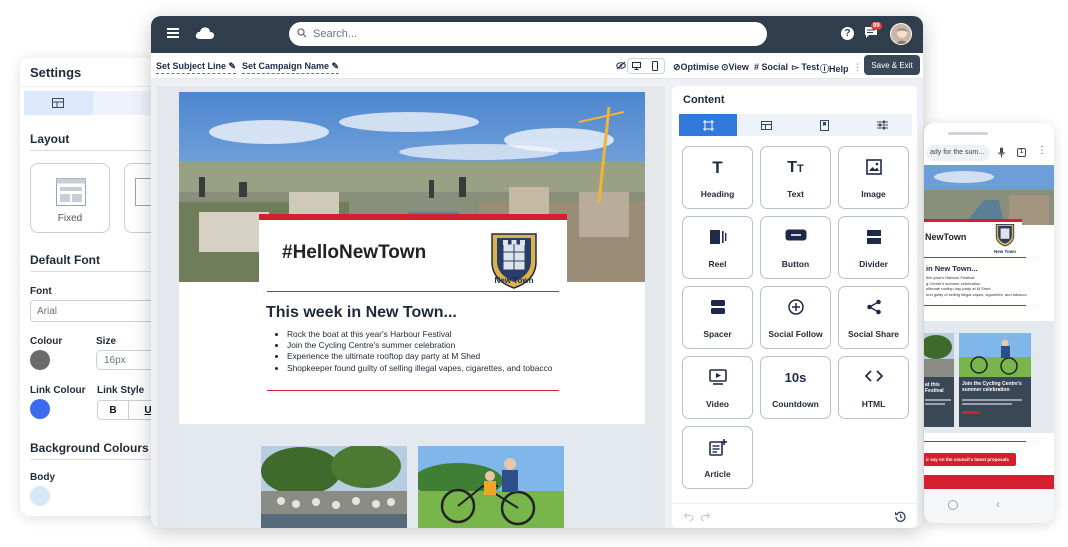 The width and height of the screenshot is (1068, 547). What do you see at coordinates (892, 65) in the screenshot?
I see `save-exit-button: Save & Exit` at bounding box center [892, 65].